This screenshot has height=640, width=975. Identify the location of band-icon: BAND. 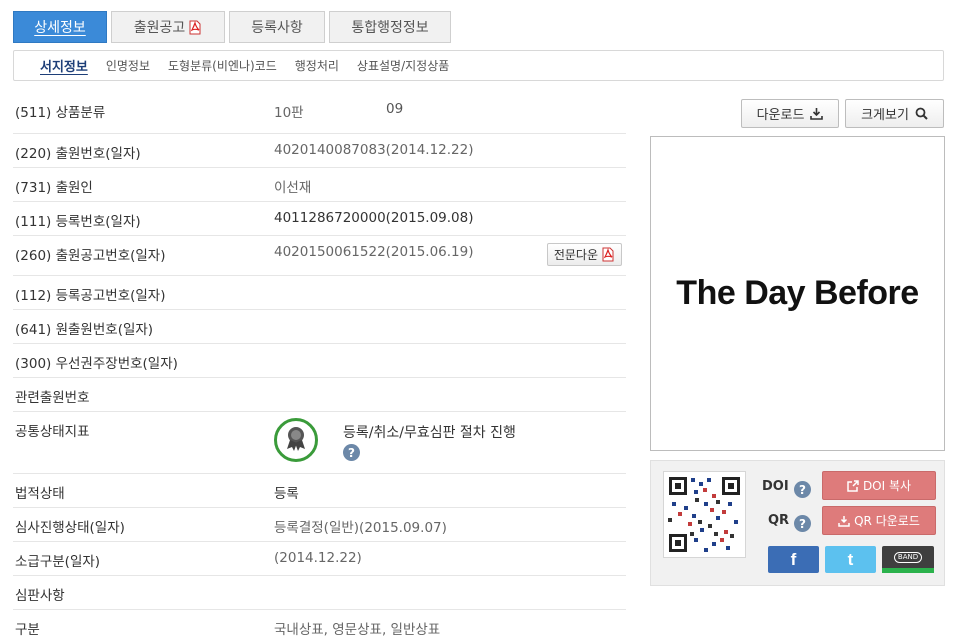
(908, 557).